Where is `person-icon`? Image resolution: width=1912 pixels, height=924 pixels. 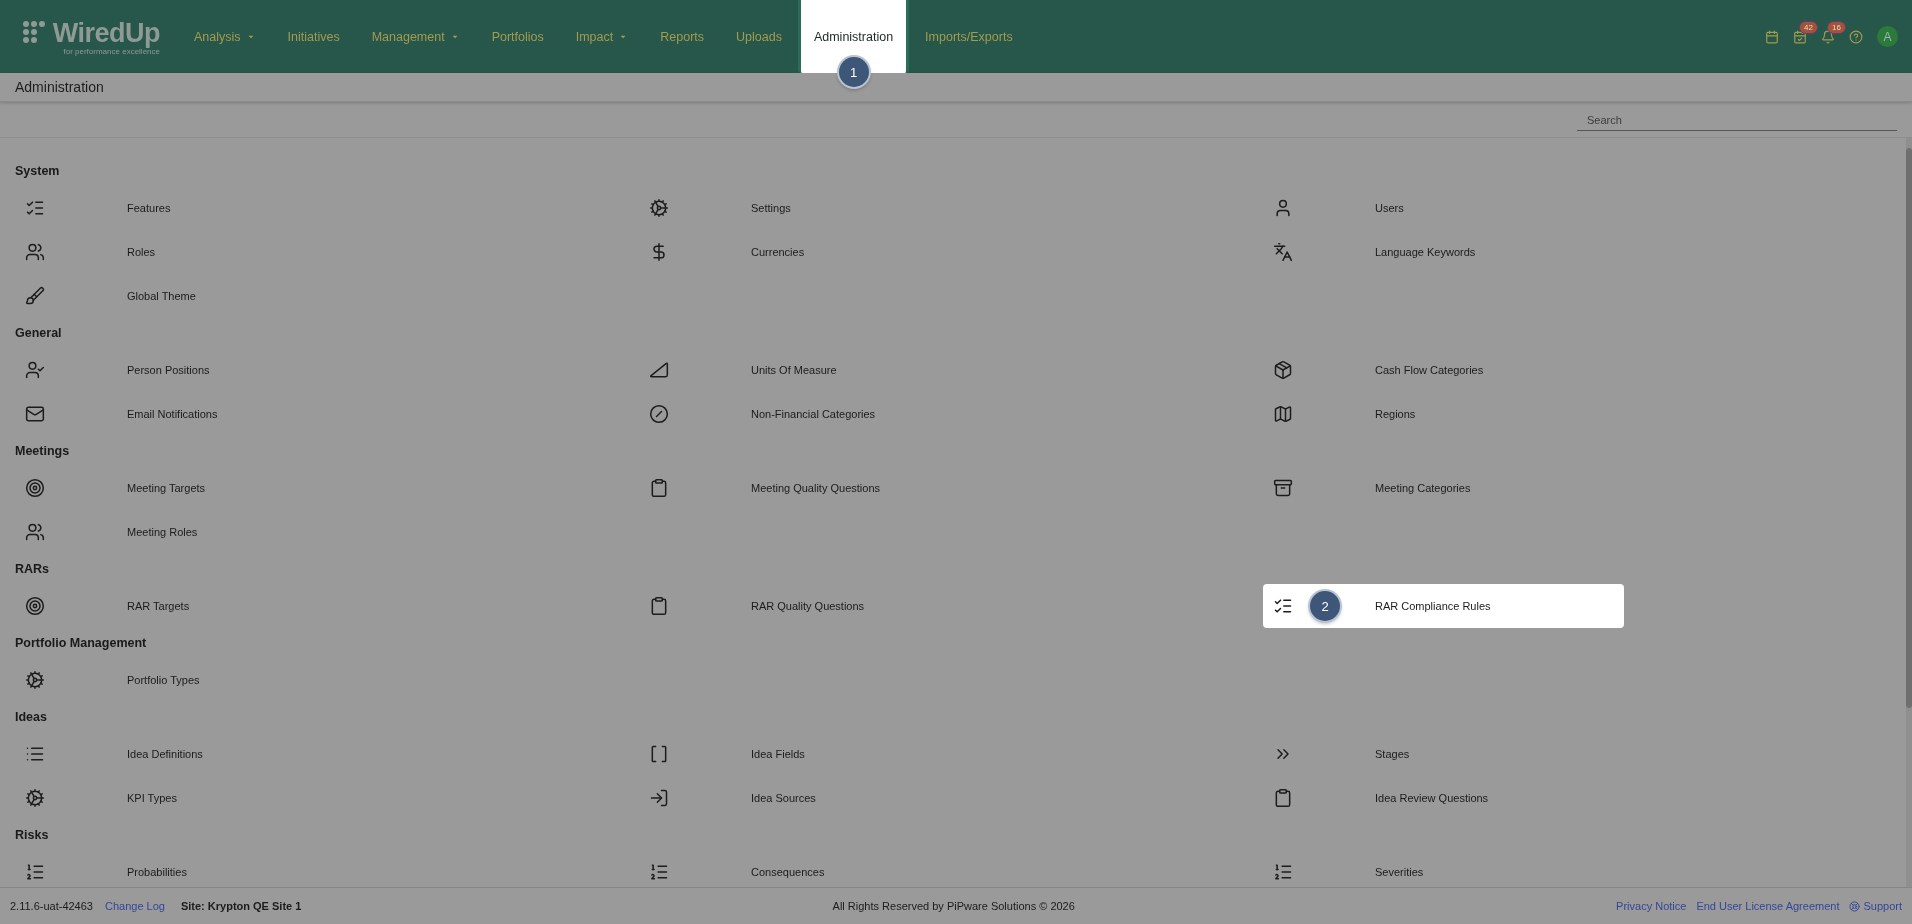 person-icon is located at coordinates (1283, 208).